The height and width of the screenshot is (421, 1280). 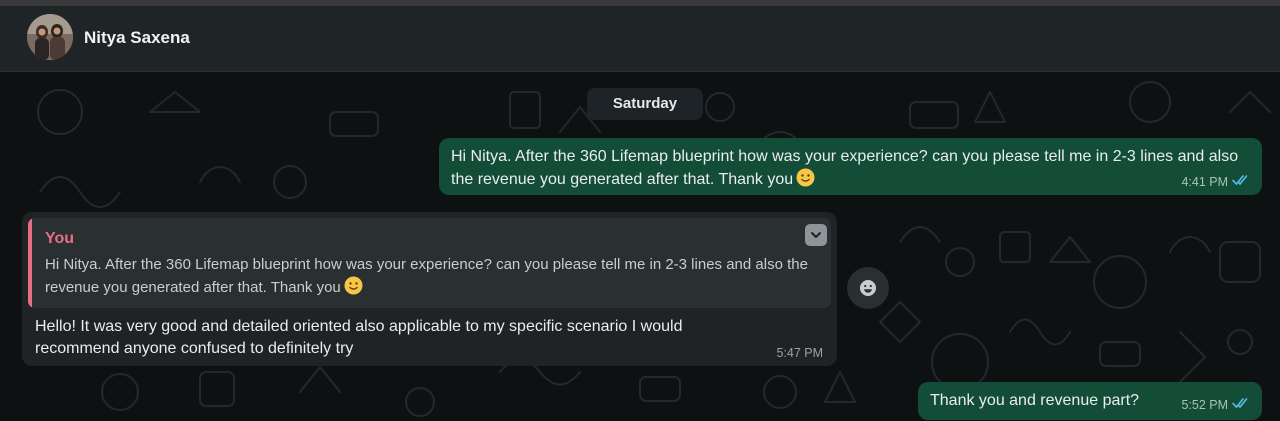 I want to click on contact-photo-icon, so click(x=50, y=37).